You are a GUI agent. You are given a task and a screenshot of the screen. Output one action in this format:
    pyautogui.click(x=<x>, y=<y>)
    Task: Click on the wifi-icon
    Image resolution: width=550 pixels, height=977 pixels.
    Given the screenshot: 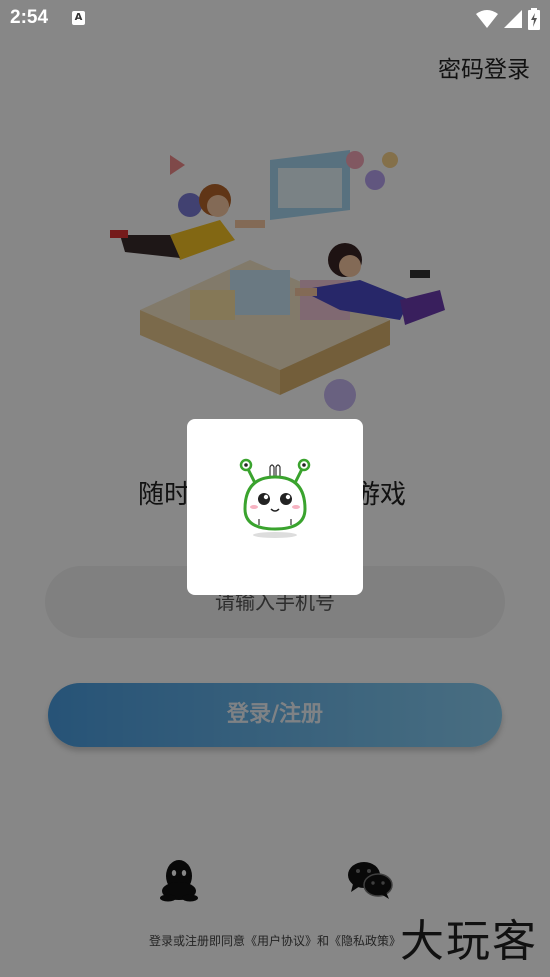 What is the action you would take?
    pyautogui.click(x=487, y=19)
    